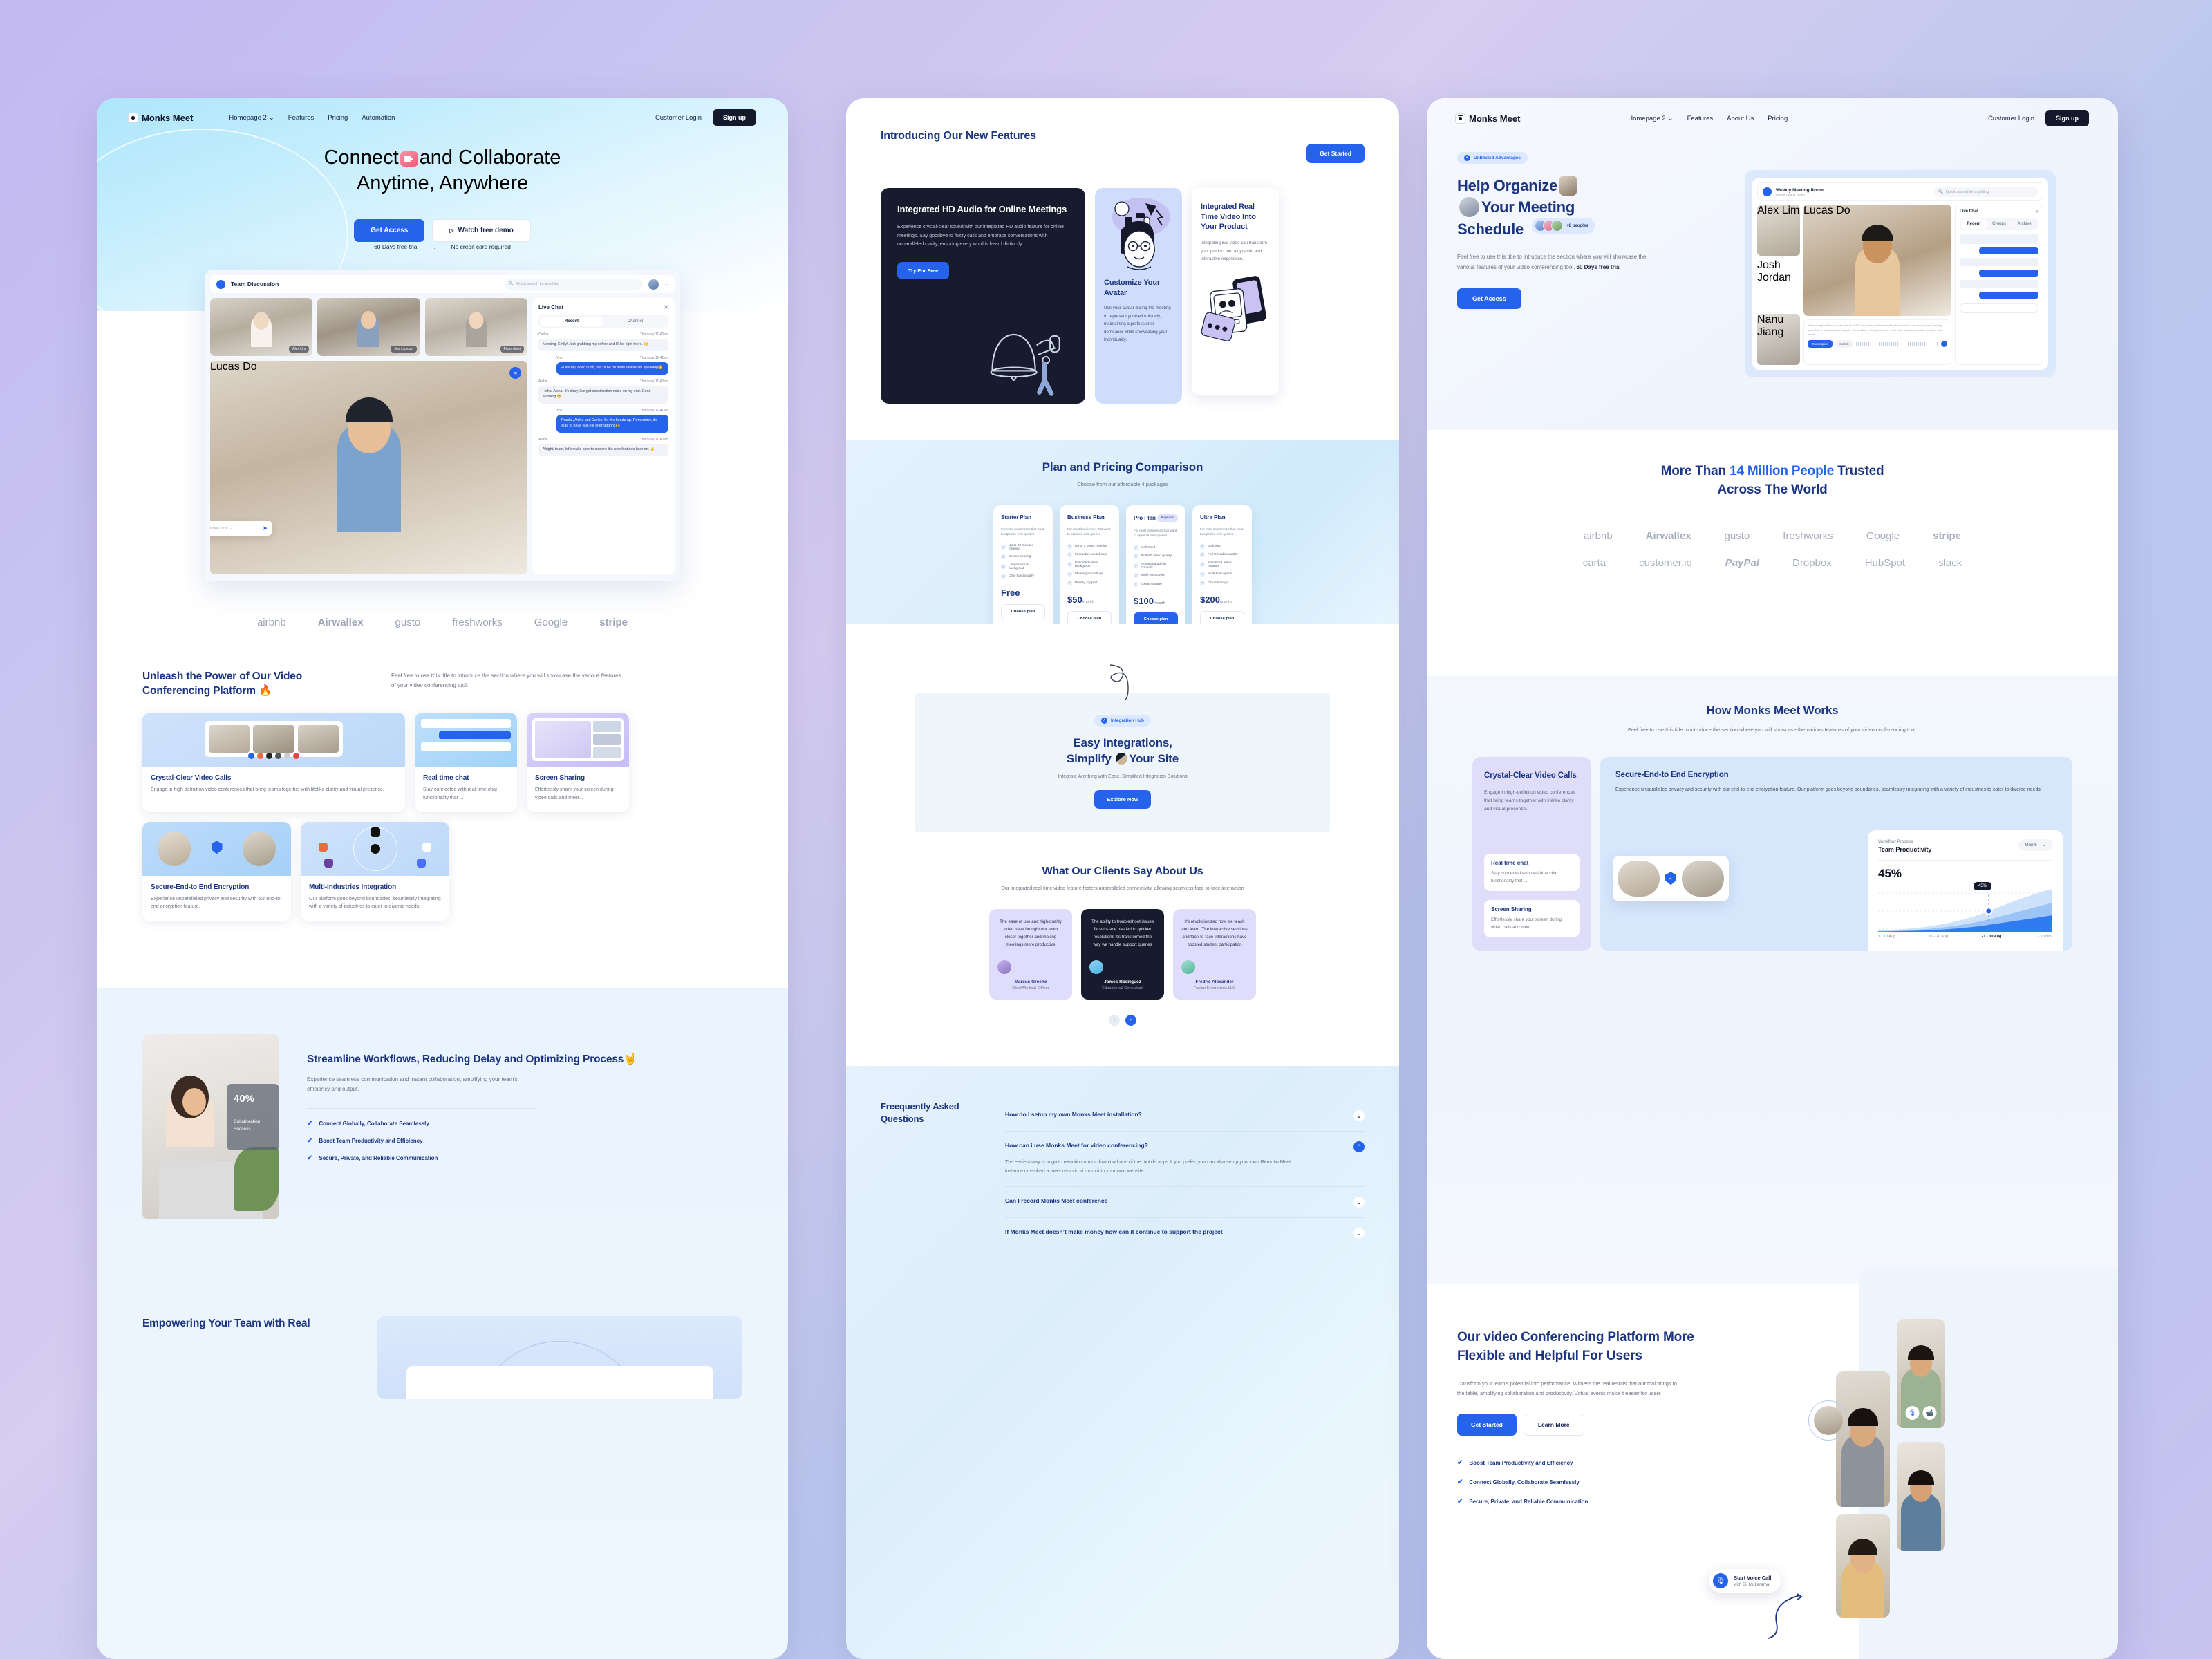 Image resolution: width=2212 pixels, height=1659 pixels. Describe the element at coordinates (1913, 1413) in the screenshot. I see `mic-off-icon: 🎙` at that location.